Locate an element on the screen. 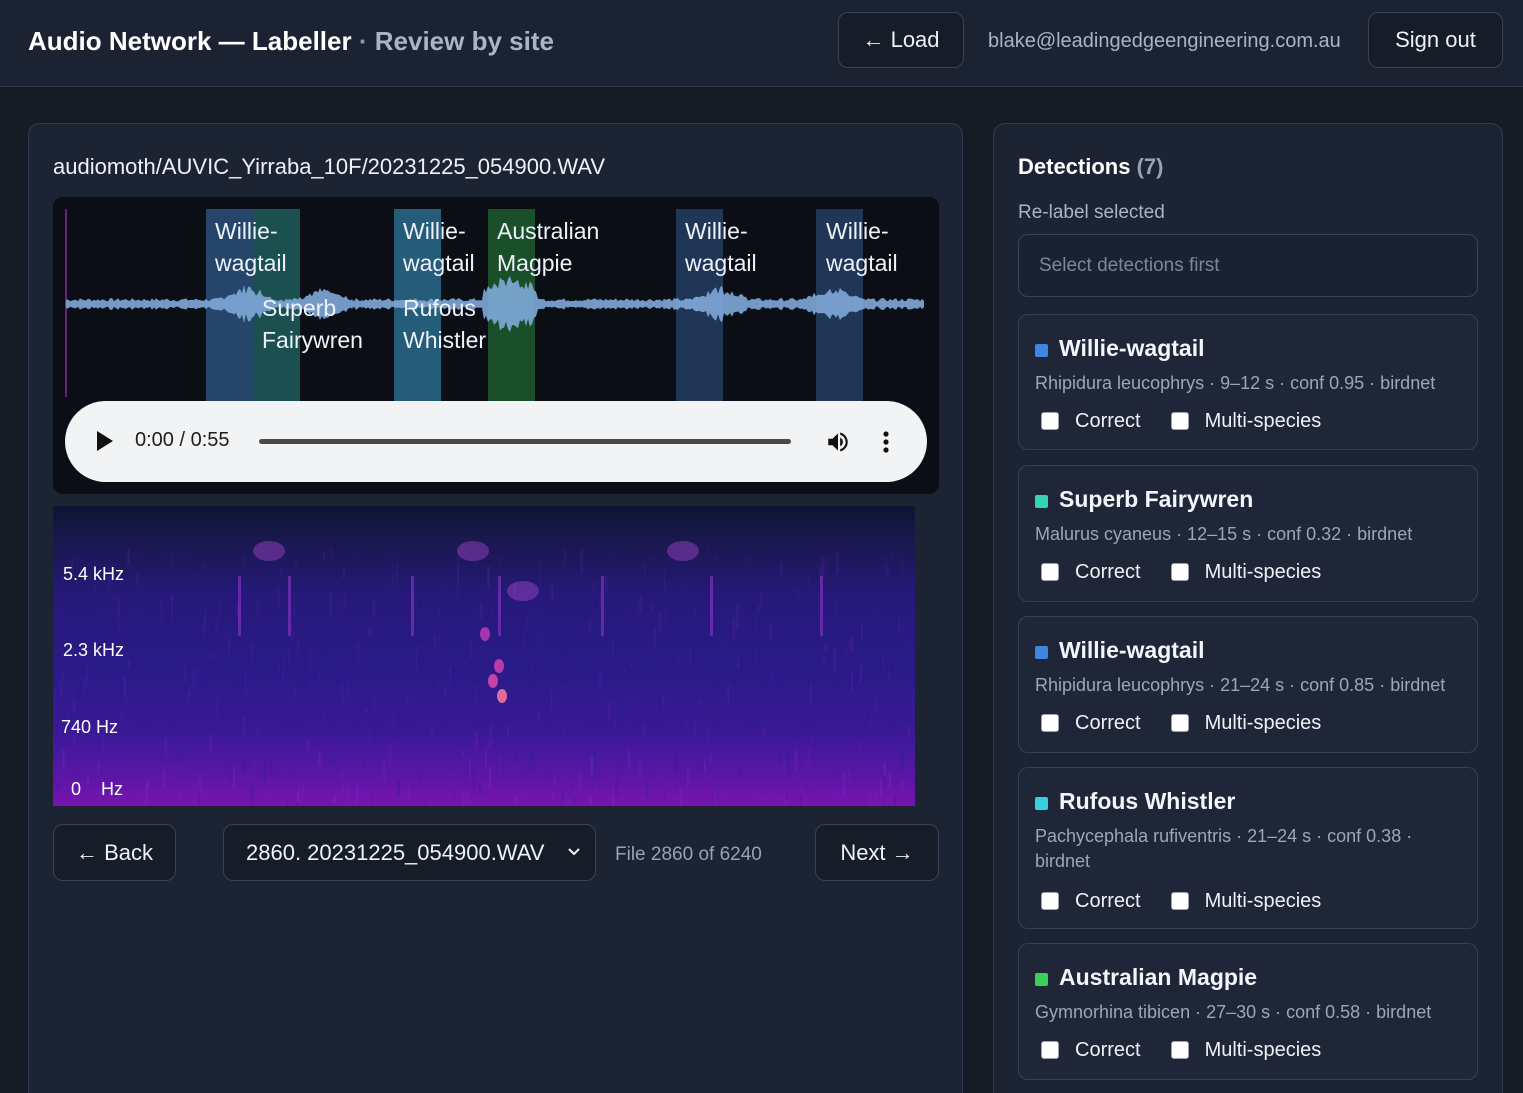 The width and height of the screenshot is (1523, 1093). detection-species: Superb Fairywren is located at coordinates (1156, 499).